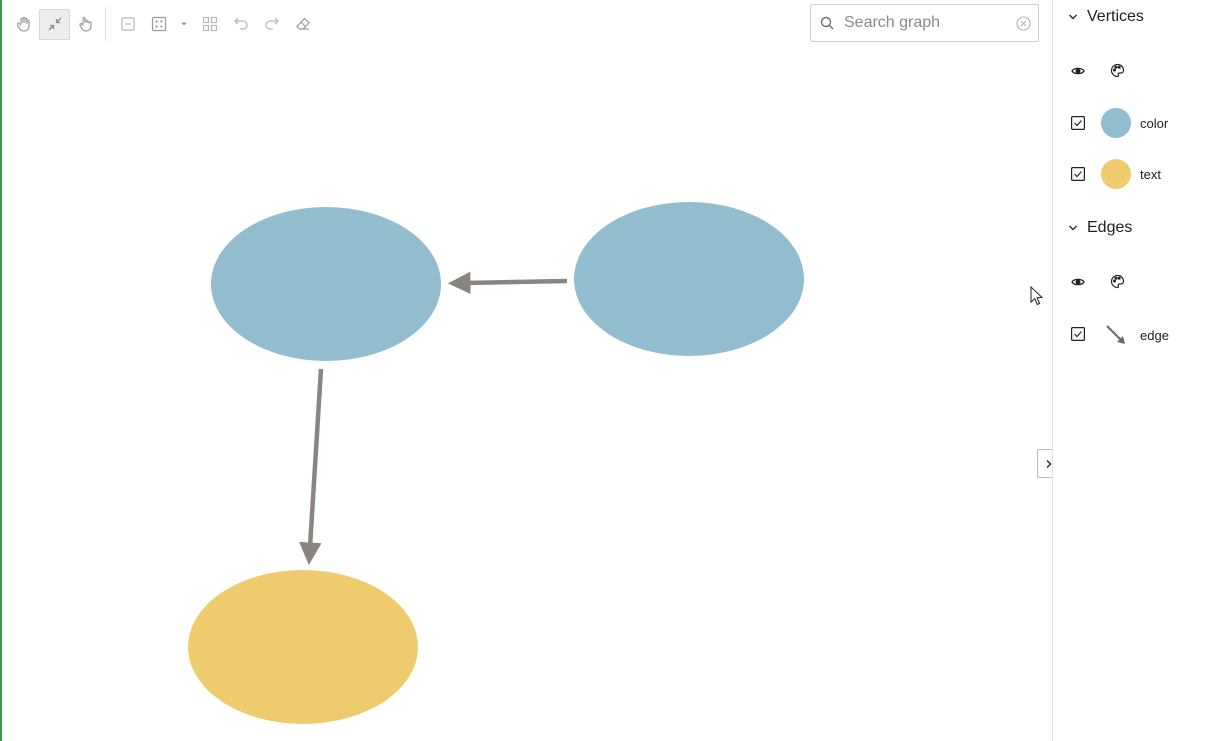 This screenshot has width=1211, height=741. I want to click on pan-hand-icon, so click(23, 24).